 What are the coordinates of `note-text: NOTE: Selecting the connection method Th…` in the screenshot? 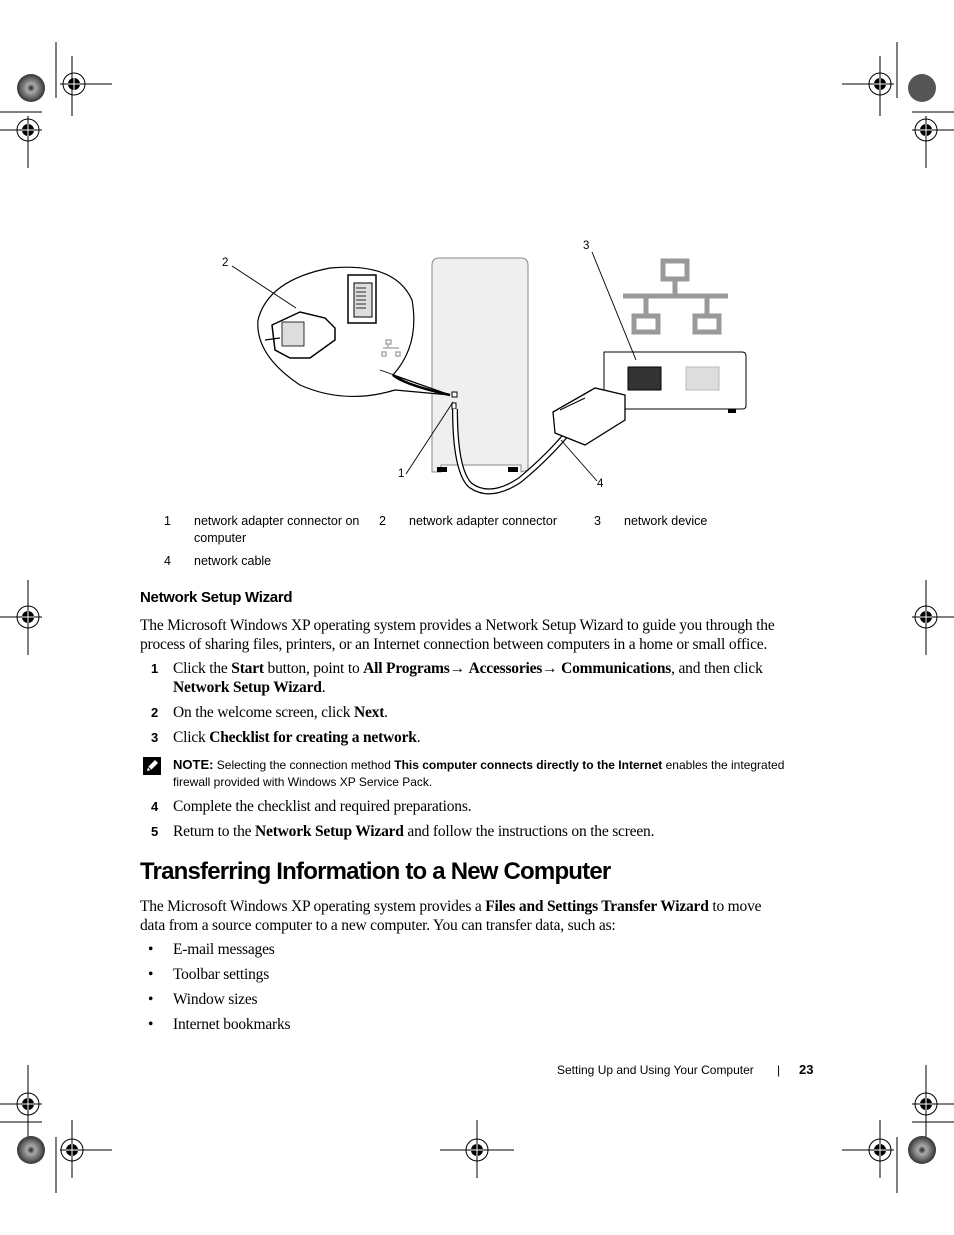 It's located at (479, 773).